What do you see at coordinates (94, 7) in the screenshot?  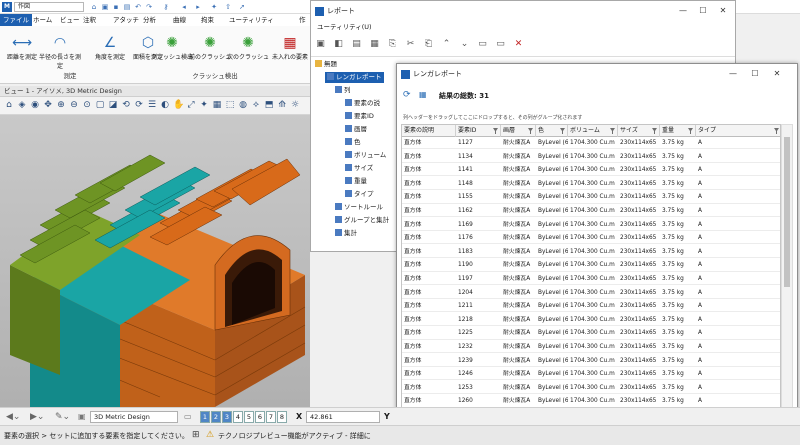 I see `home-icon: ⌂` at bounding box center [94, 7].